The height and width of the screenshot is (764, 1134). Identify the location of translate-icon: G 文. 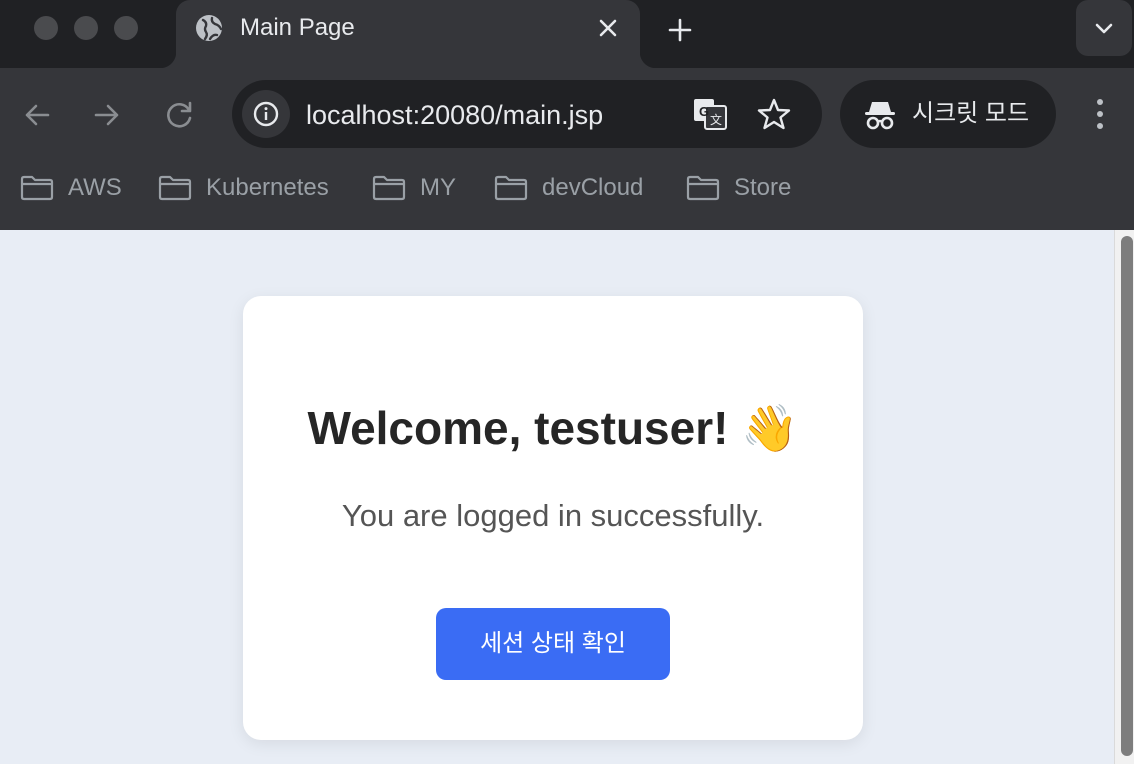
(710, 114).